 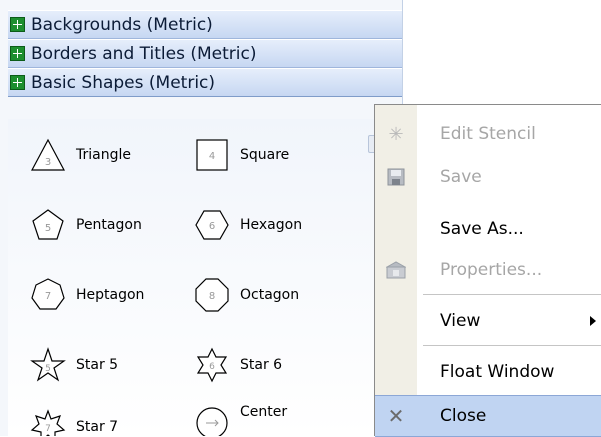 What do you see at coordinates (97, 426) in the screenshot?
I see `shape-label: Star 7` at bounding box center [97, 426].